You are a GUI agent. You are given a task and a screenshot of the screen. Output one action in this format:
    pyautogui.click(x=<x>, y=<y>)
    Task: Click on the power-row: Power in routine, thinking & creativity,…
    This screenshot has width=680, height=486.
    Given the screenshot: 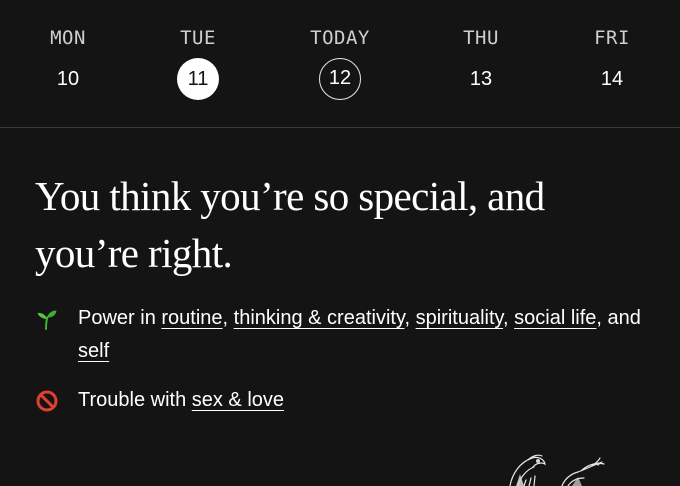 What is the action you would take?
    pyautogui.click(x=340, y=335)
    